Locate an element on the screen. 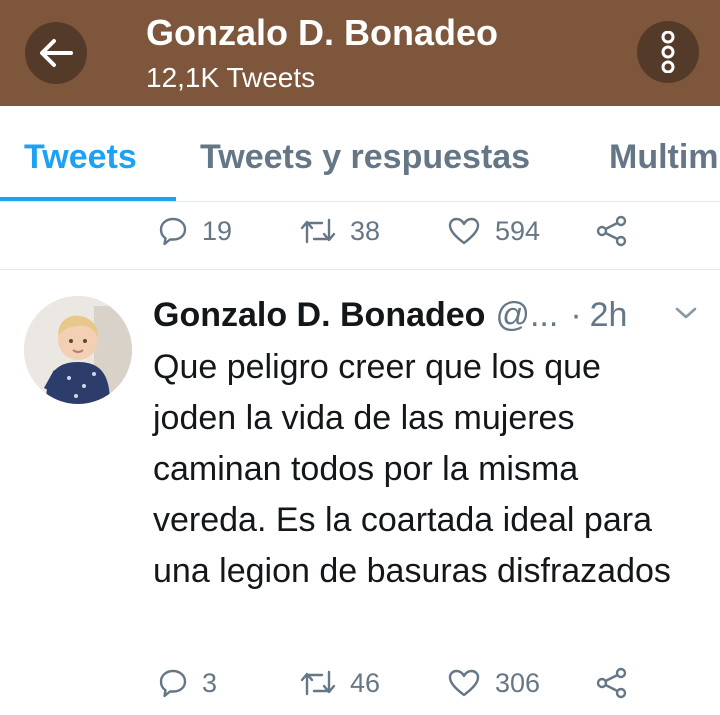 This screenshot has height=715, width=720. active-tab-indicator is located at coordinates (88, 199).